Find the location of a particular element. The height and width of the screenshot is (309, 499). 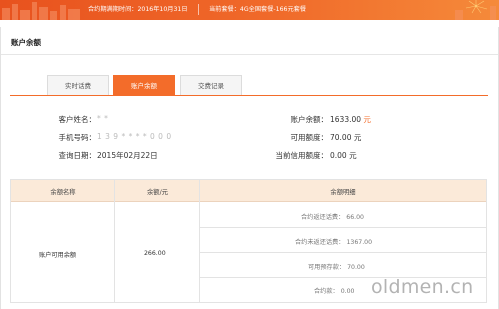

account-balance-label: 账户余额： is located at coordinates (309, 119).